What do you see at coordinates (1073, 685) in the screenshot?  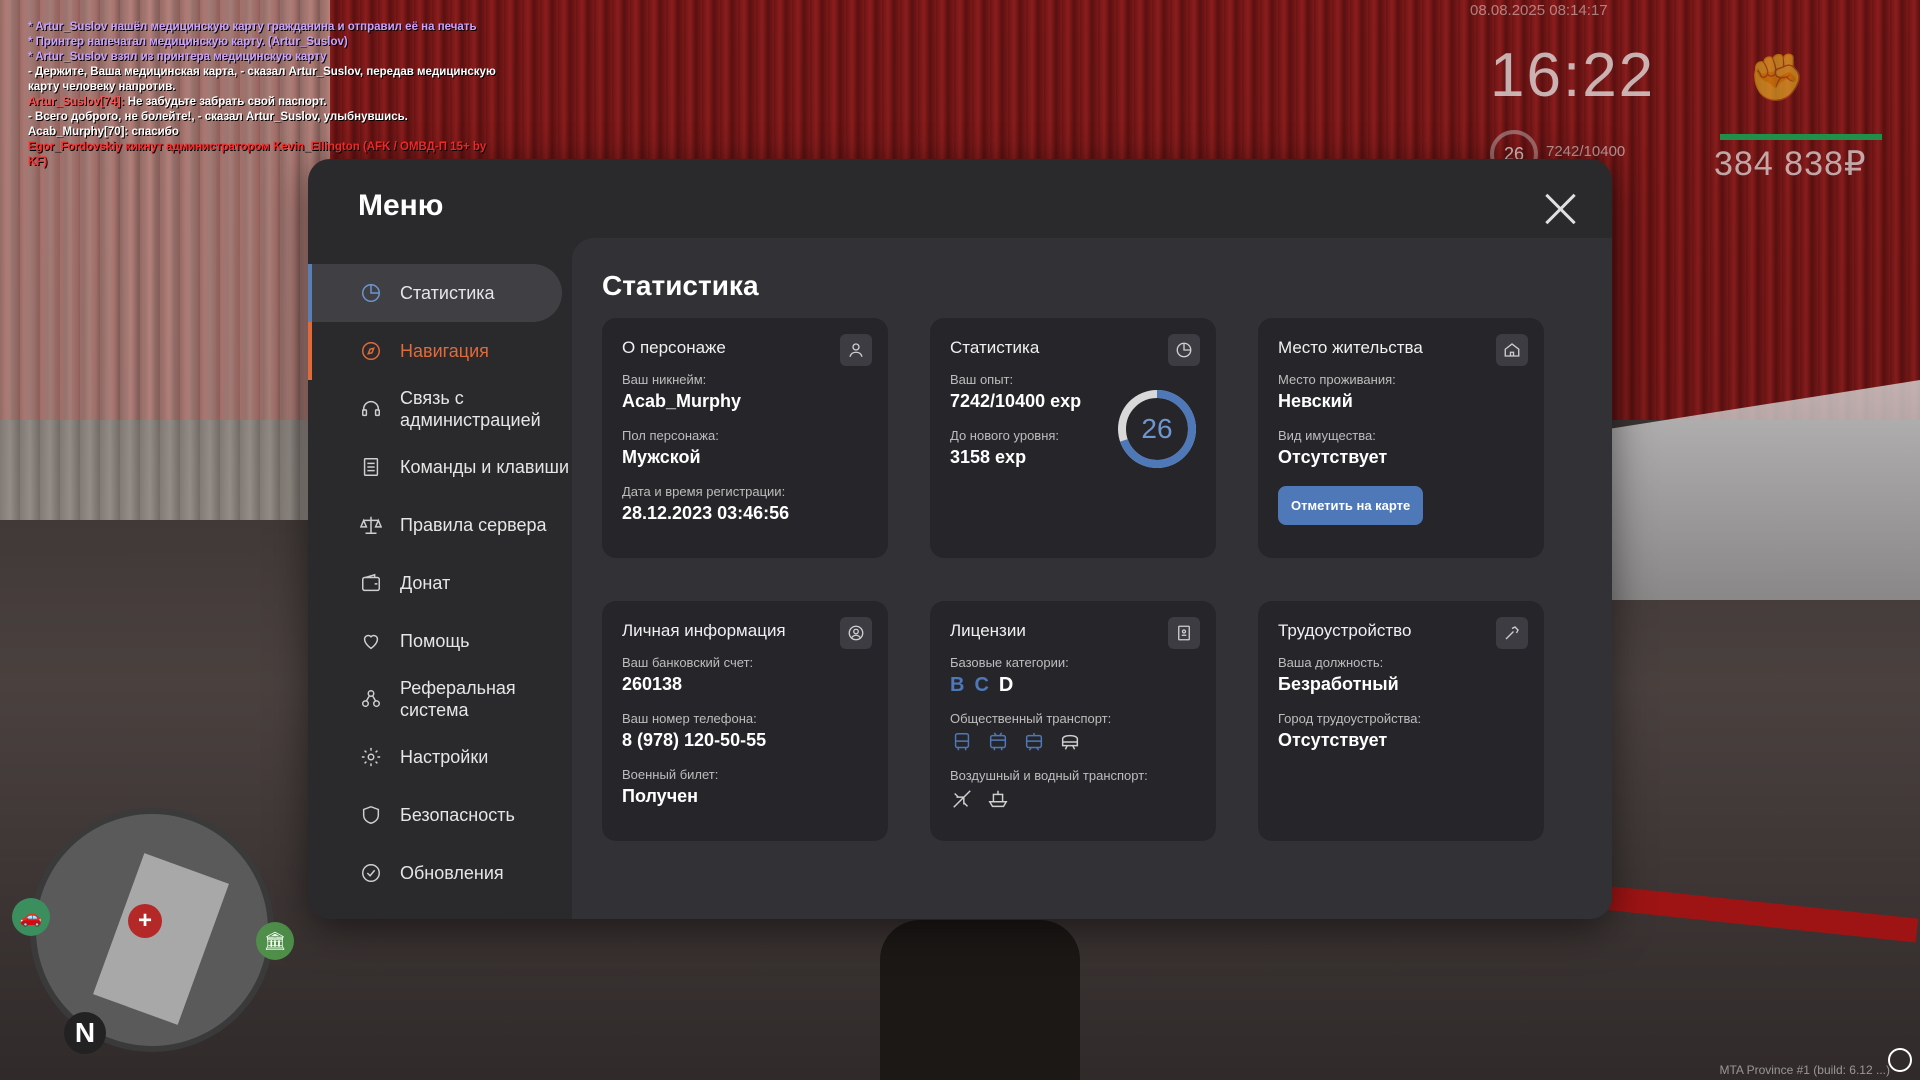 I see `license-categories: B C D` at bounding box center [1073, 685].